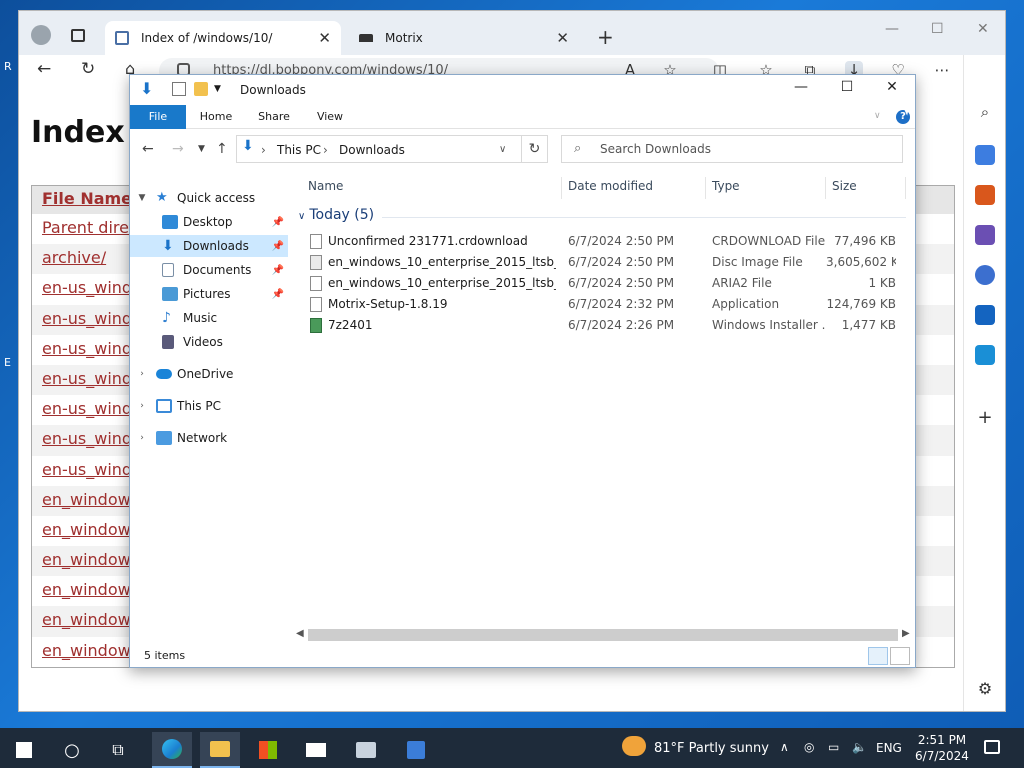 Image resolution: width=1024 pixels, height=768 pixels. What do you see at coordinates (41, 35) in the screenshot?
I see `profile-avatar` at bounding box center [41, 35].